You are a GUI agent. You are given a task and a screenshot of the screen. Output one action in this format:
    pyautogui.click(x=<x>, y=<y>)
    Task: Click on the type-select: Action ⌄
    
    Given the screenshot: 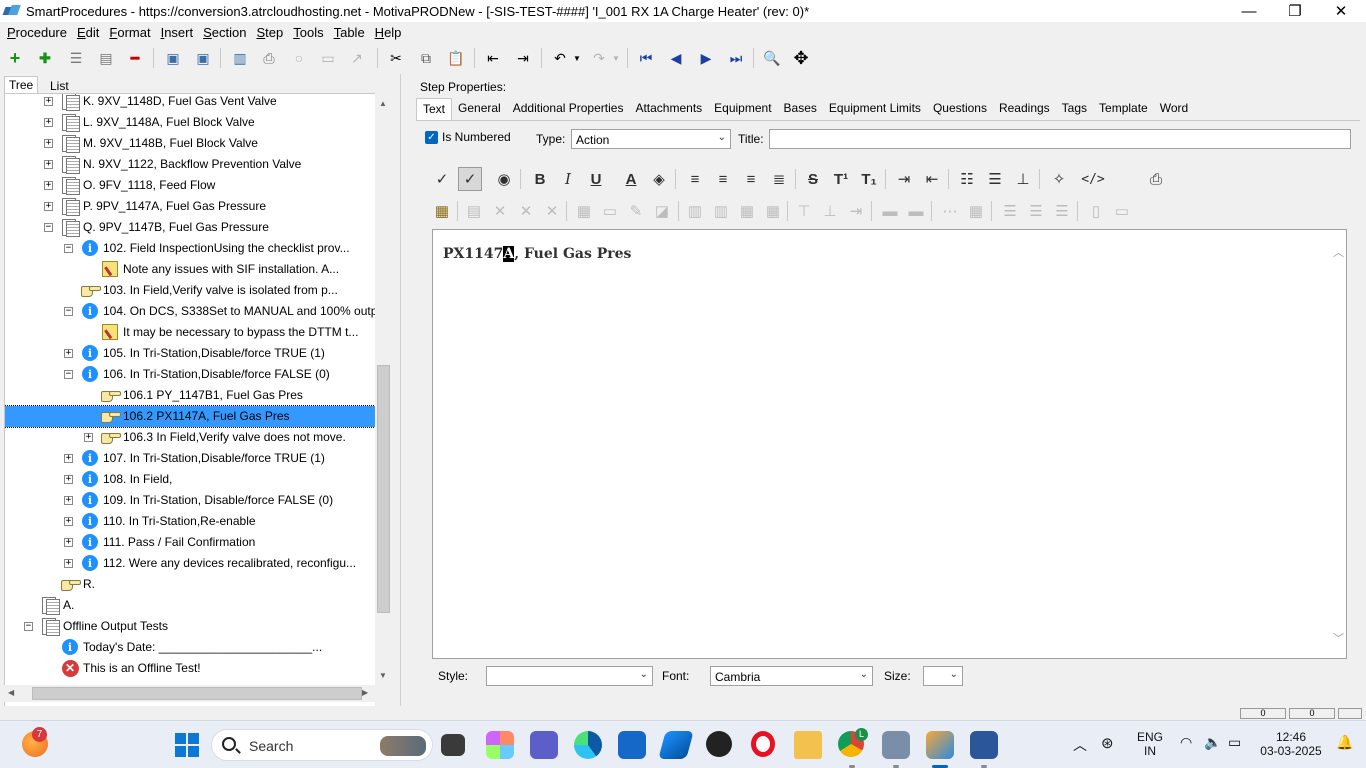 What is the action you would take?
    pyautogui.click(x=651, y=139)
    